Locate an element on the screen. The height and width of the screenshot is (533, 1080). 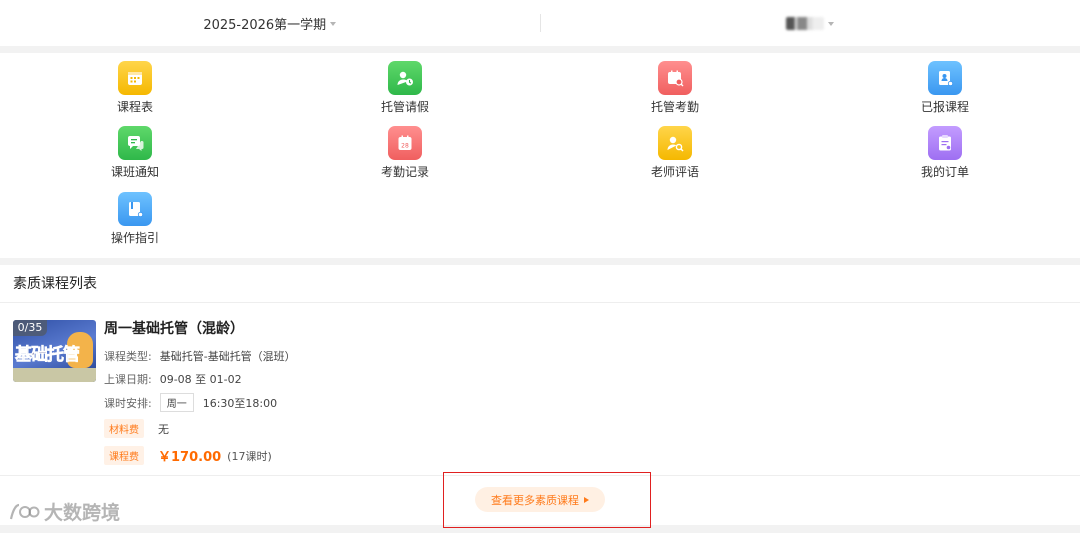
material-fee-tag: 材料费 is located at coordinates (124, 428).